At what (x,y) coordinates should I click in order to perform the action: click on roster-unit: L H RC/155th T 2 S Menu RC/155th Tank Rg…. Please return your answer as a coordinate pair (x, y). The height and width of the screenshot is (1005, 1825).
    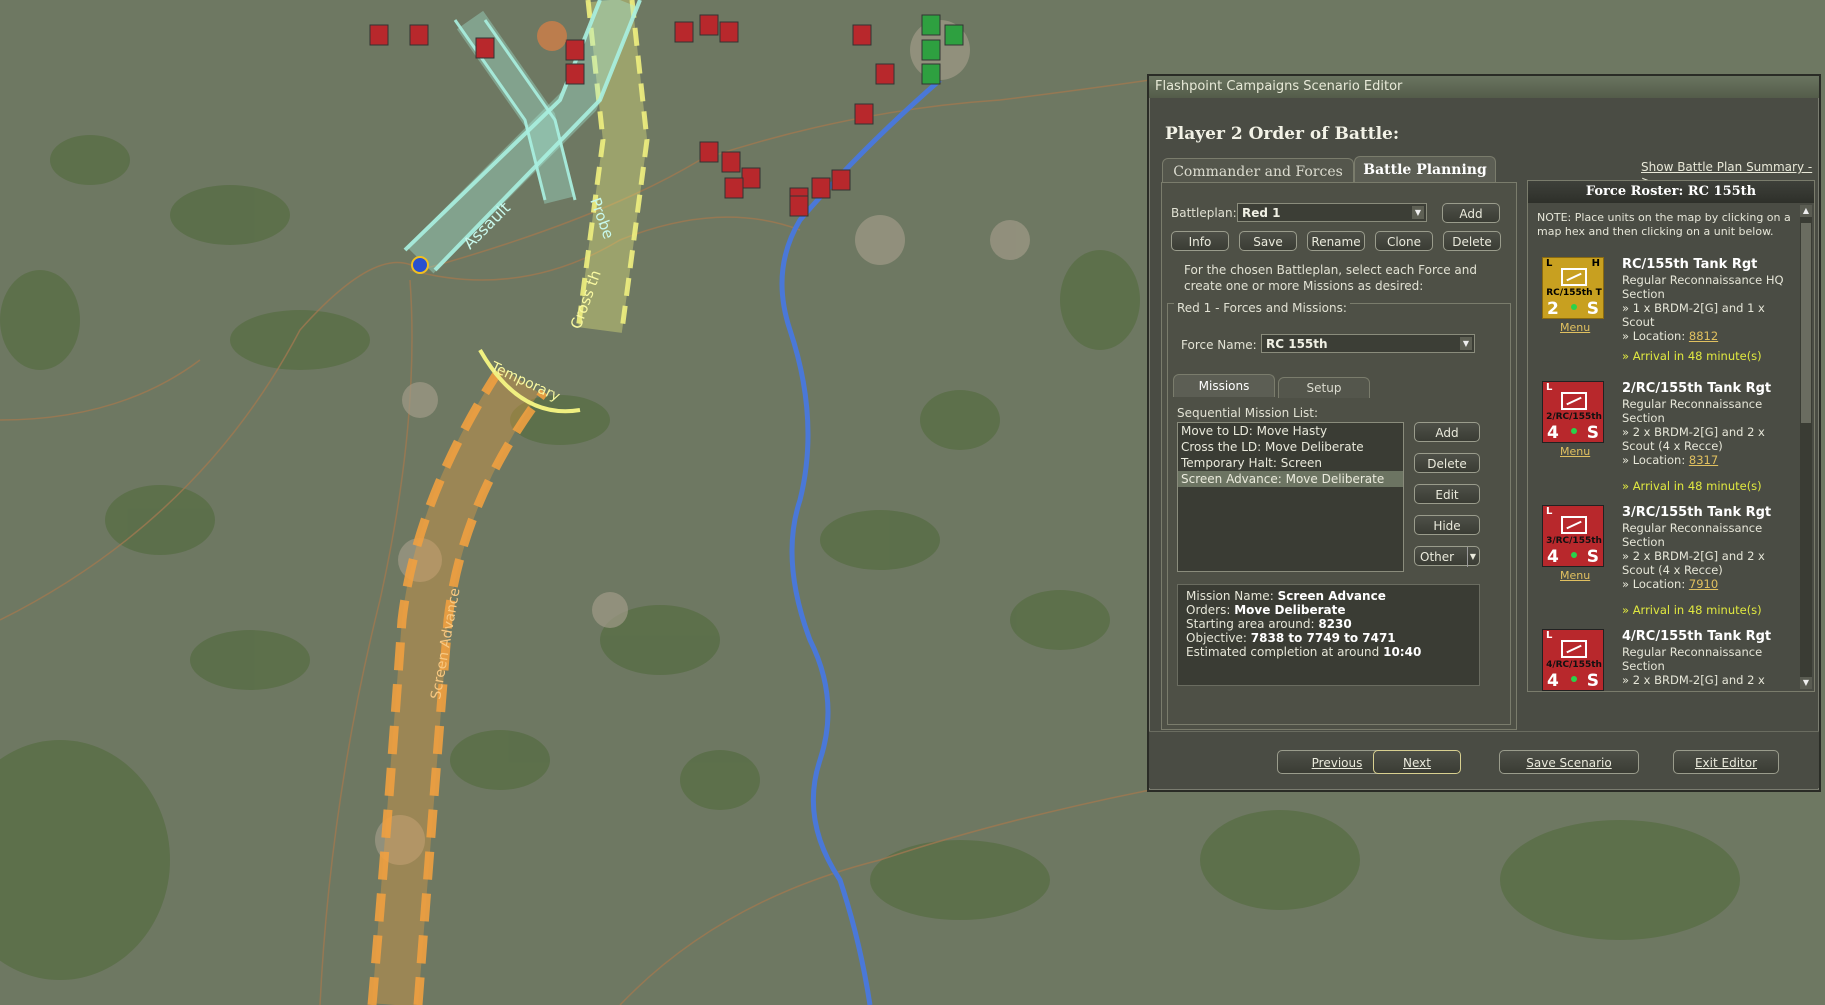
    Looking at the image, I should click on (1671, 317).